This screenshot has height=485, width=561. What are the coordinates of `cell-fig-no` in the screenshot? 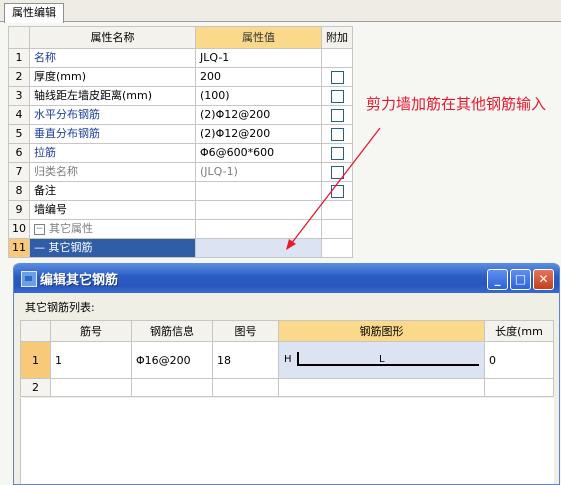 It's located at (245, 387).